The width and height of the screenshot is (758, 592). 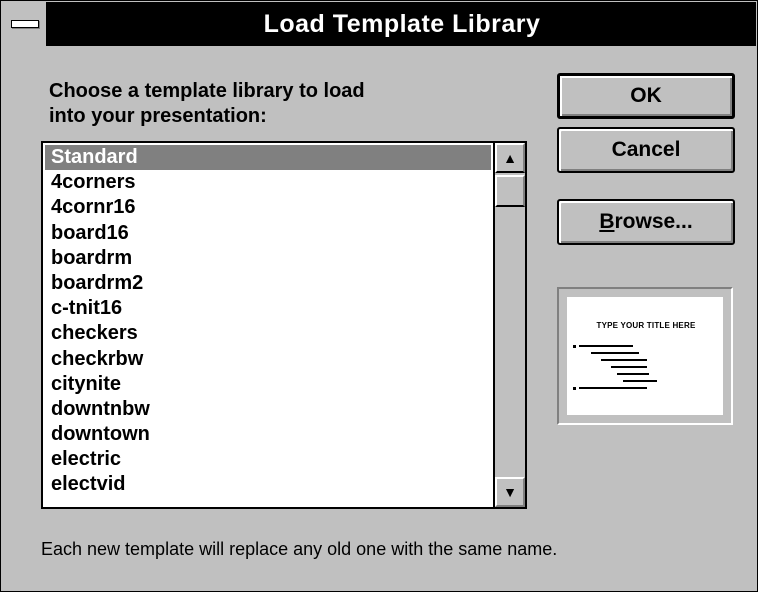 I want to click on template-list-item: c-tnit16, so click(x=268, y=308).